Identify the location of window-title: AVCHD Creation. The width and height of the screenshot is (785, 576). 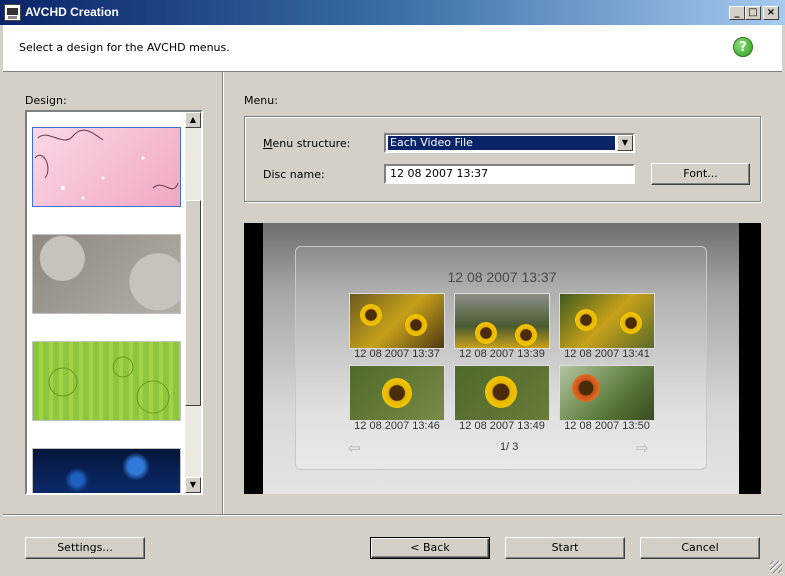
(72, 12).